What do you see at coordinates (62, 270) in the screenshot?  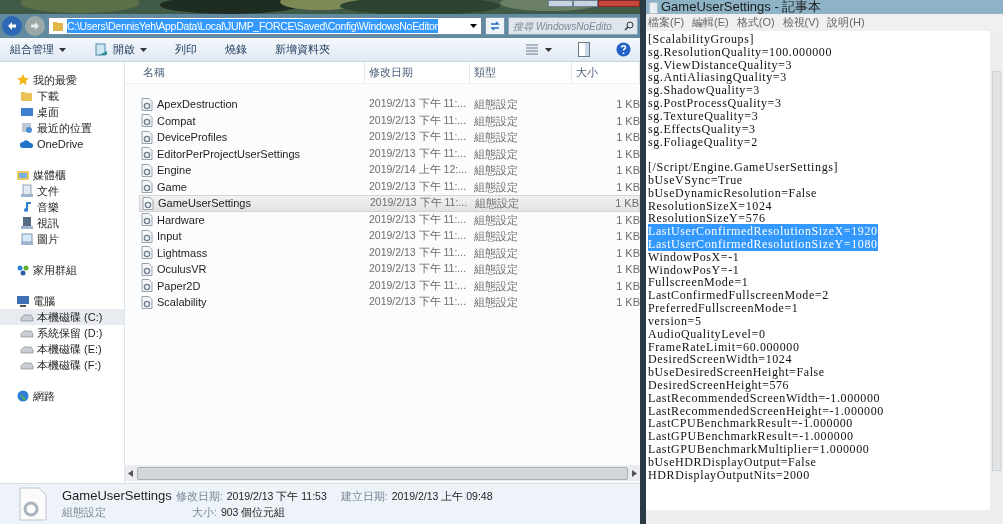 I see `sidebar-item: 家用群組` at bounding box center [62, 270].